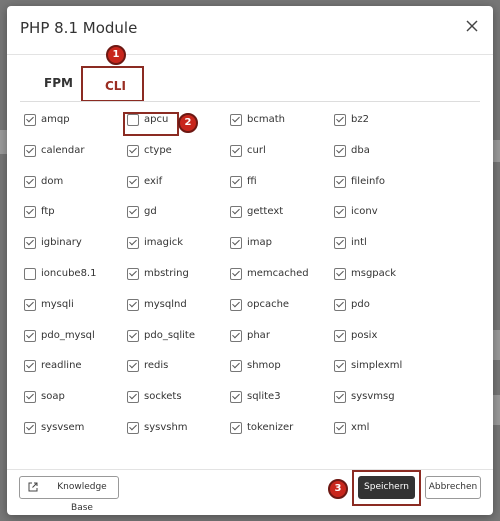 The image size is (500, 521). What do you see at coordinates (63, 427) in the screenshot?
I see `module-label: sysvsem` at bounding box center [63, 427].